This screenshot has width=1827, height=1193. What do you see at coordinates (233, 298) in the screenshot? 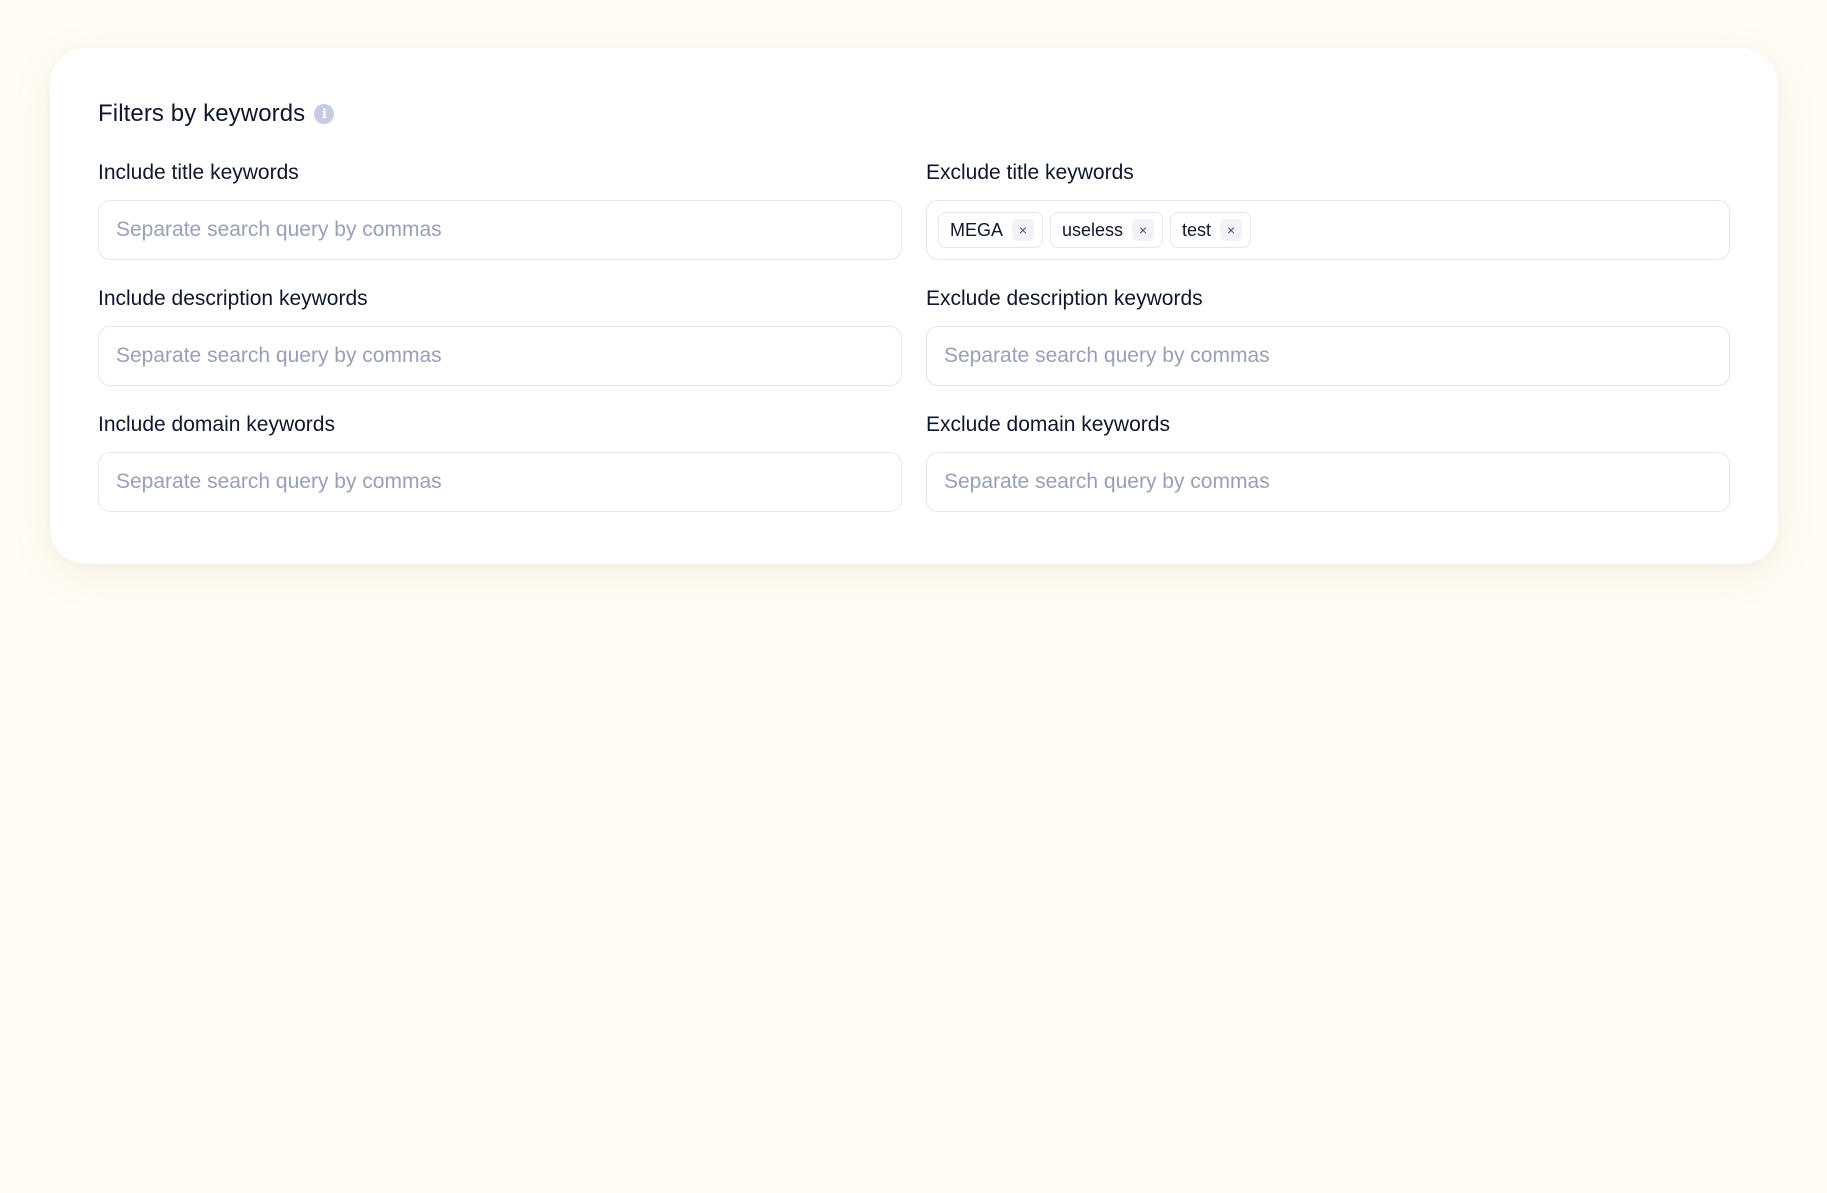
I see `include-description-label: Include description keywords` at bounding box center [233, 298].